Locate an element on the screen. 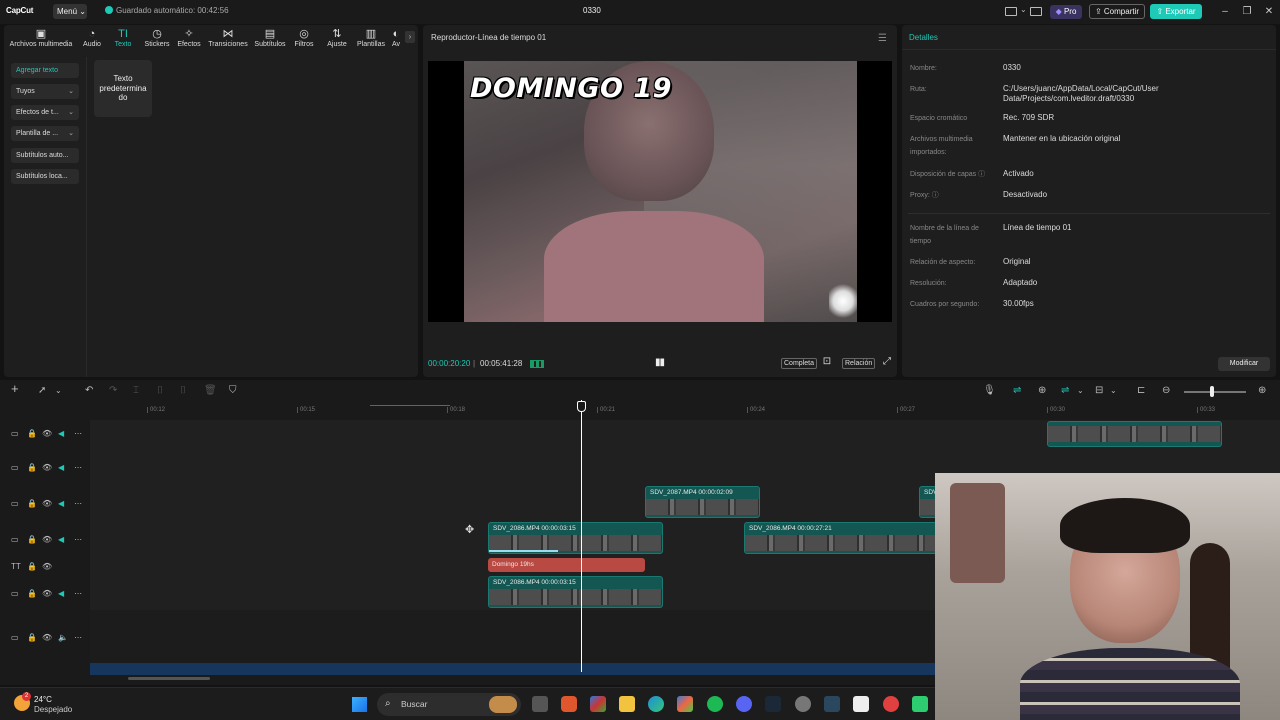  task-view-icon is located at coordinates (540, 704).